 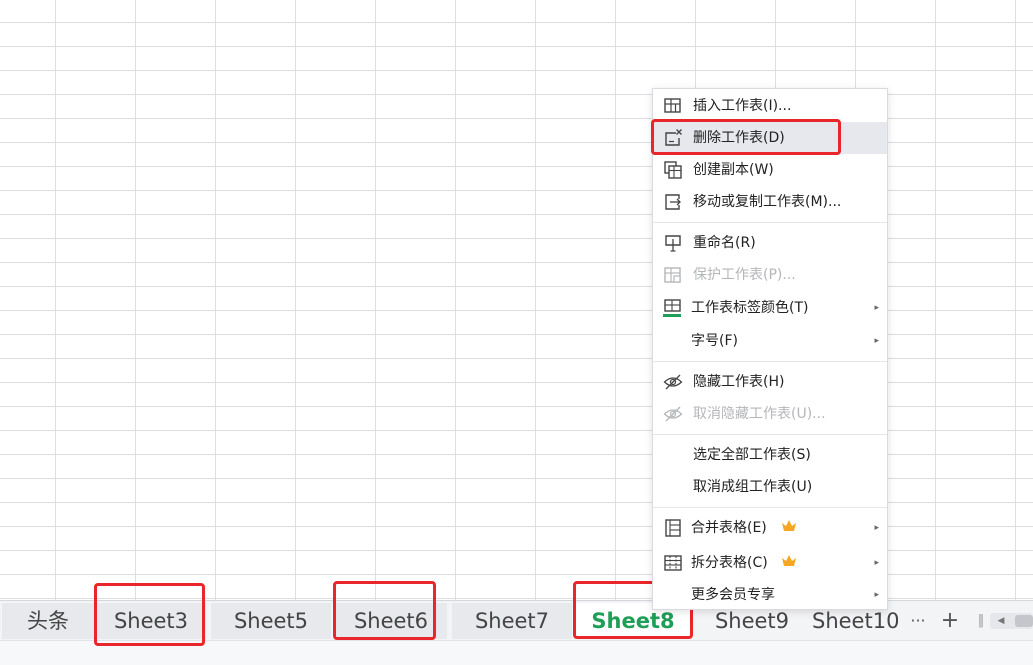 What do you see at coordinates (752, 455) in the screenshot?
I see `menu-item-label: 选定全部工作表(S)` at bounding box center [752, 455].